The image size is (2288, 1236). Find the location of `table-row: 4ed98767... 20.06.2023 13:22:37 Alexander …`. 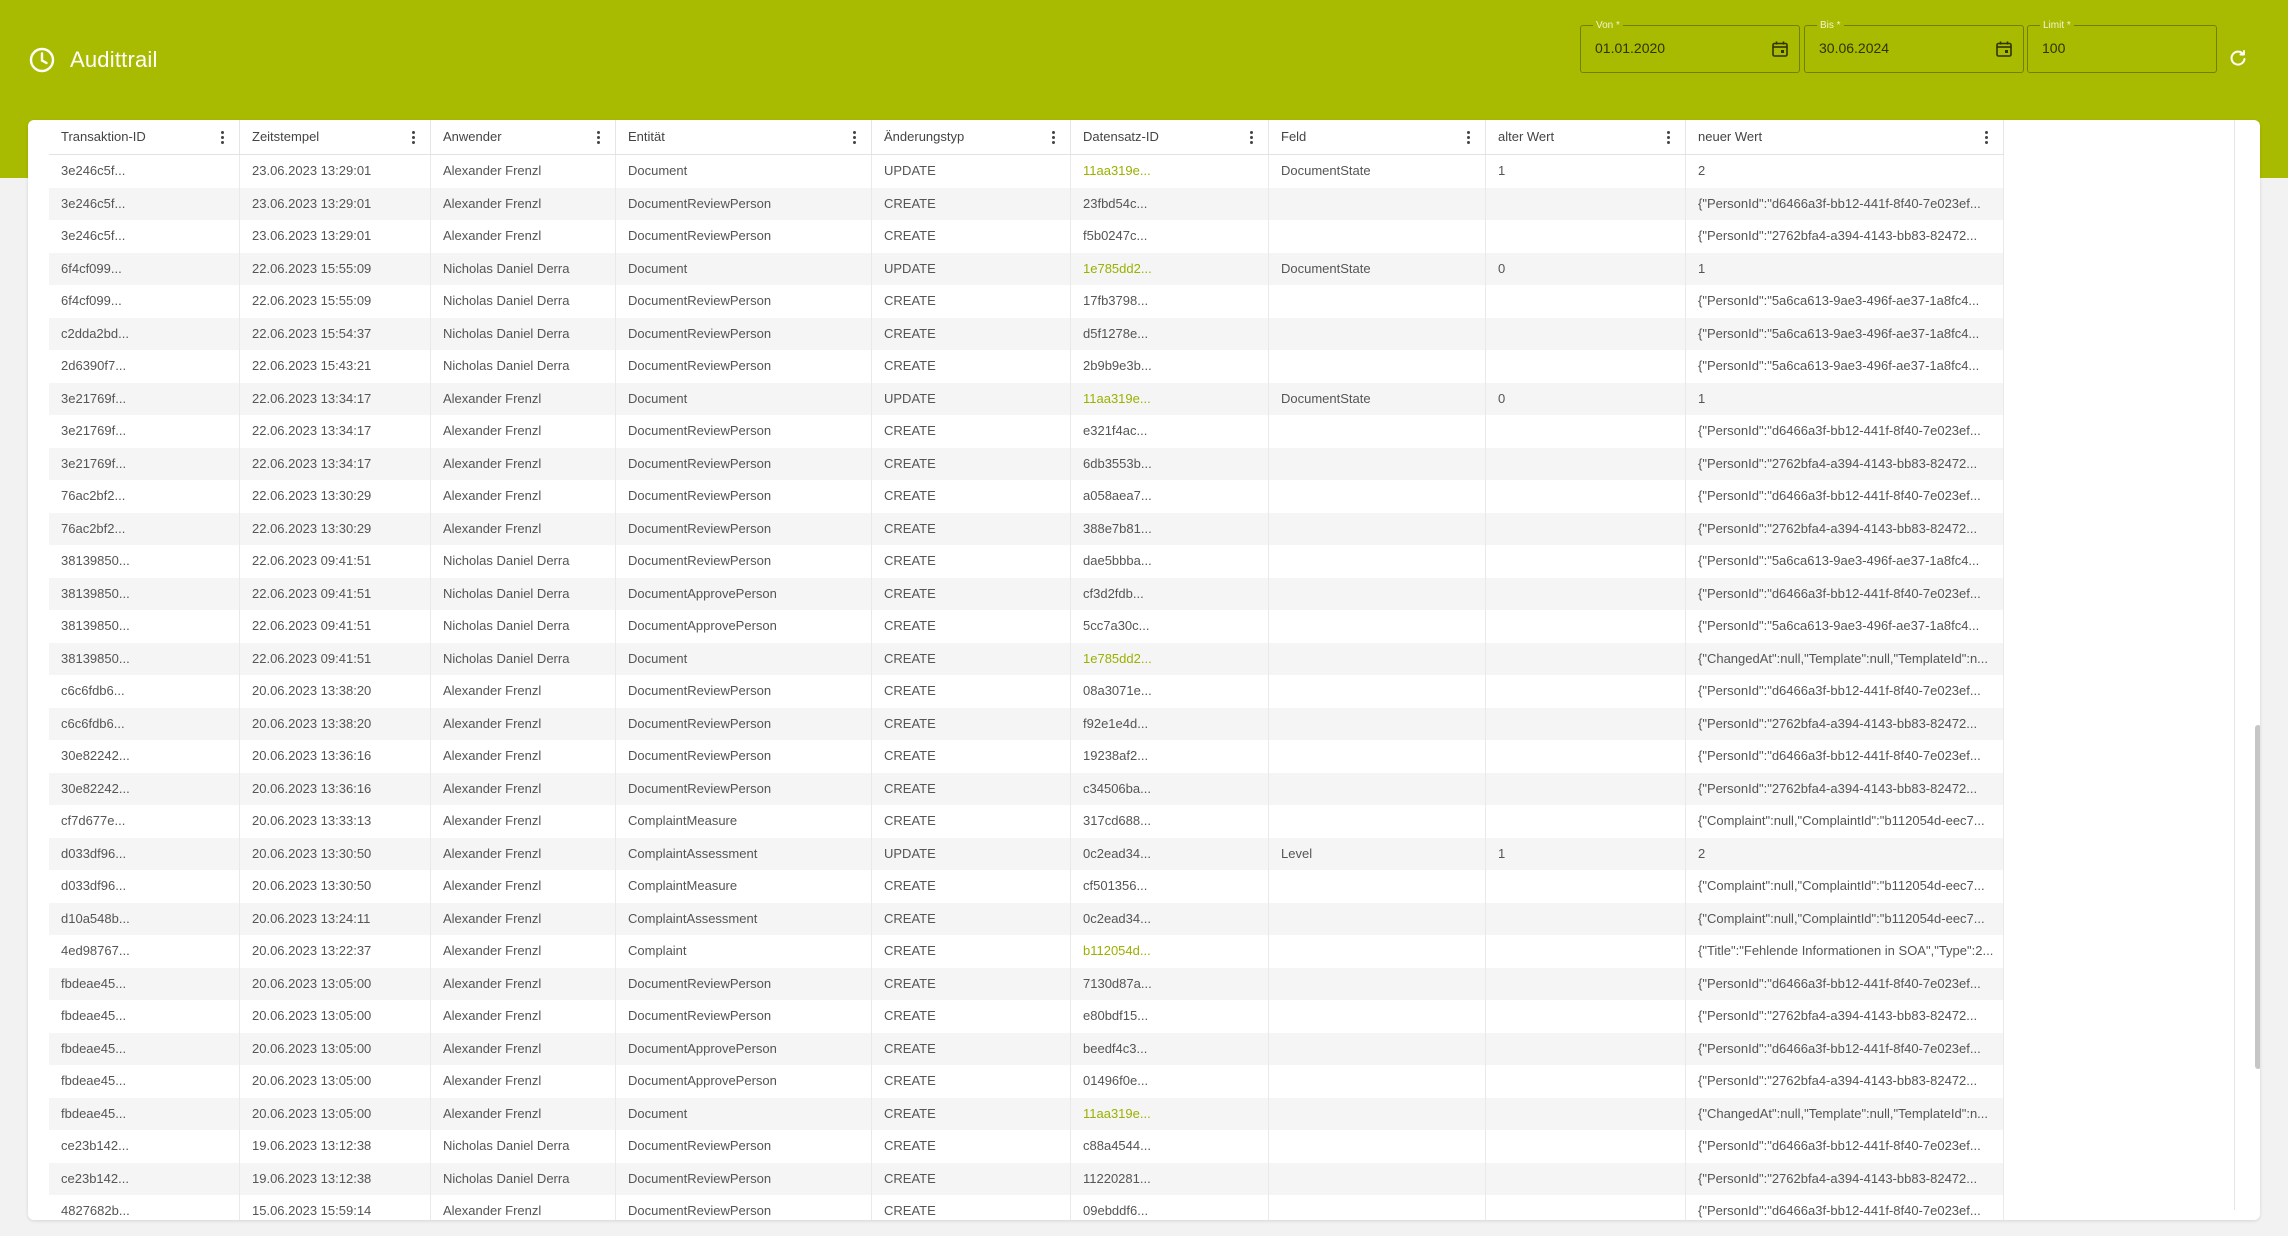

table-row: 4ed98767... 20.06.2023 13:22:37 Alexander … is located at coordinates (1026, 951).